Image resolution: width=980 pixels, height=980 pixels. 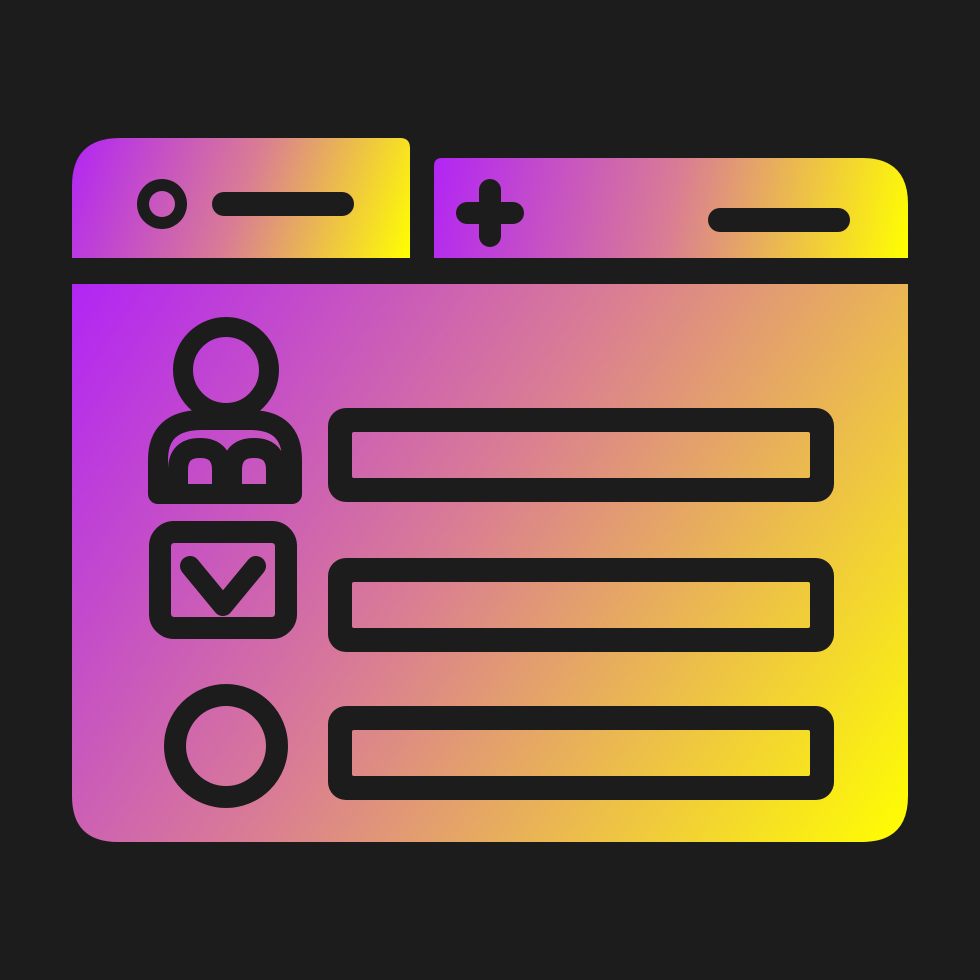 What do you see at coordinates (671, 208) in the screenshot?
I see `tab-new` at bounding box center [671, 208].